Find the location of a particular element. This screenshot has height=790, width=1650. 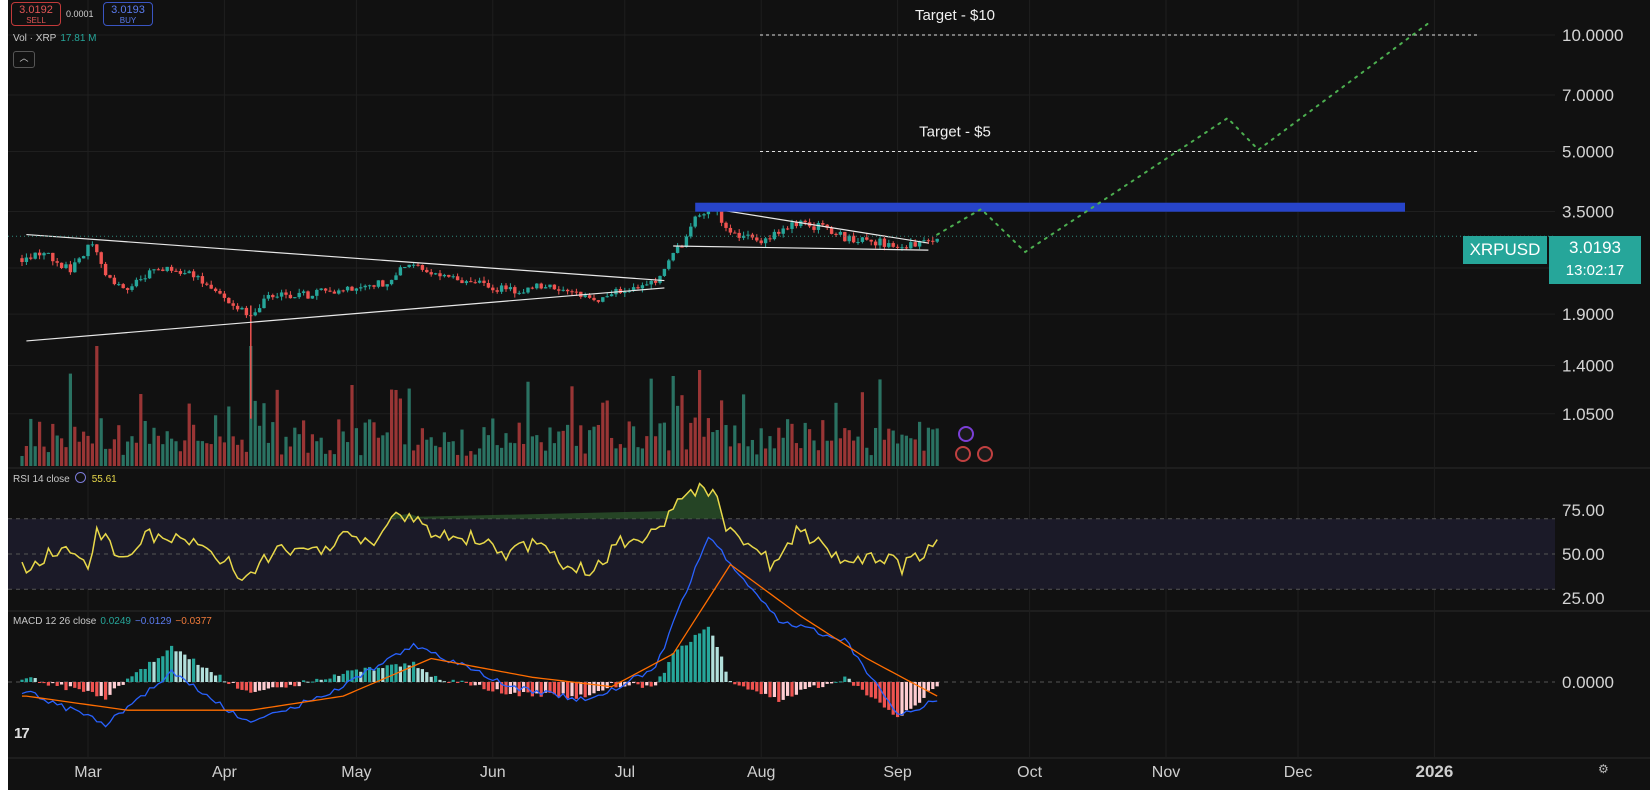

rsi-legend: RSI 14 close 55.61 is located at coordinates (65, 478).